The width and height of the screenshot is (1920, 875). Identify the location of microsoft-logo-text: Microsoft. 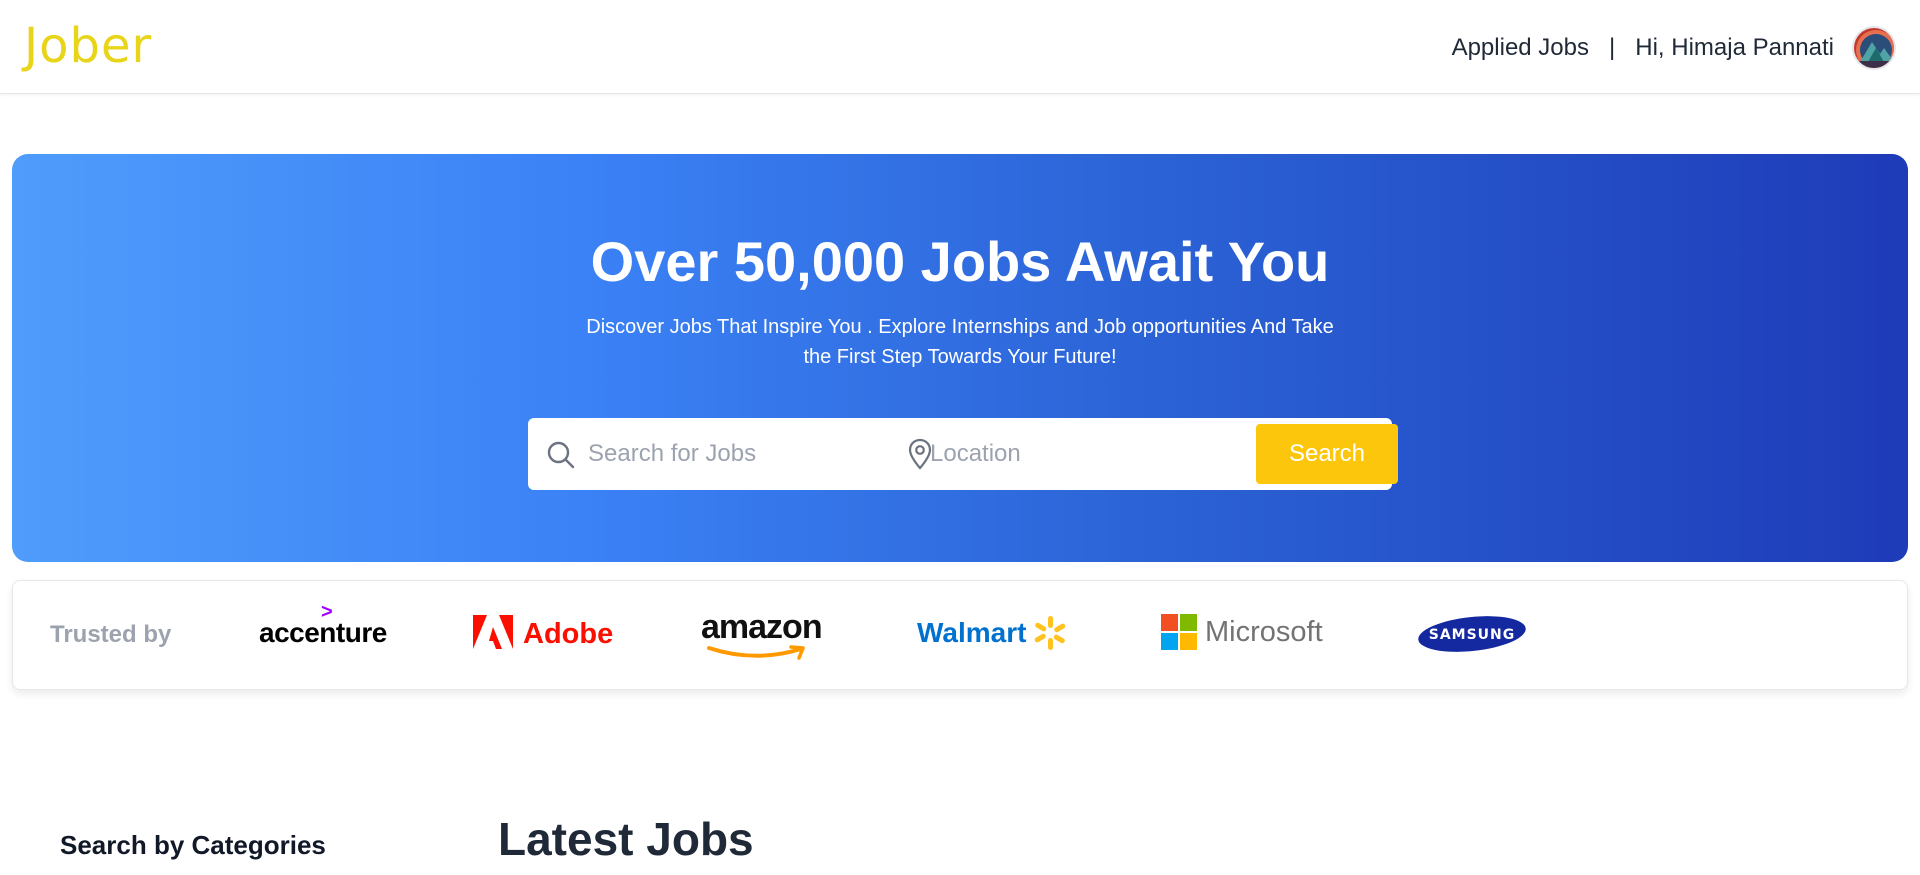
(1264, 631).